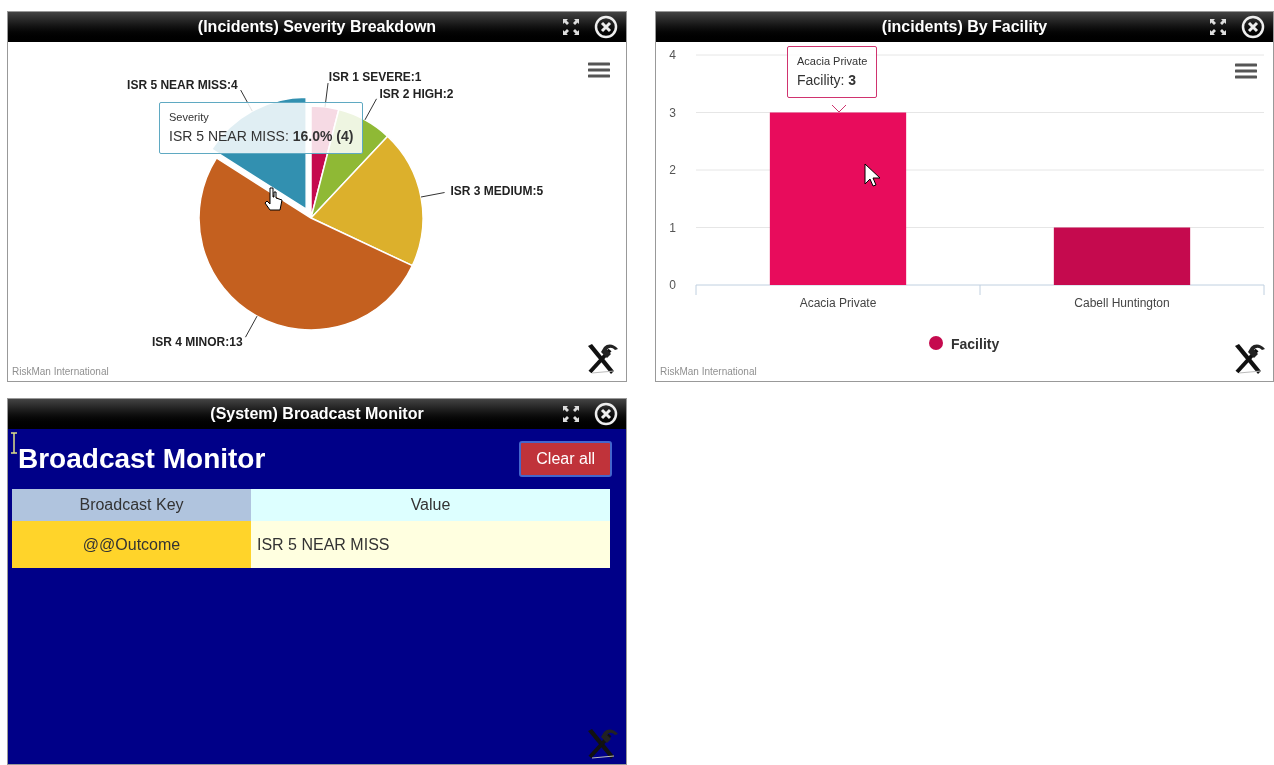 Image resolution: width=1274 pixels, height=765 pixels. What do you see at coordinates (672, 55) in the screenshot?
I see `axis-tick-label: 4` at bounding box center [672, 55].